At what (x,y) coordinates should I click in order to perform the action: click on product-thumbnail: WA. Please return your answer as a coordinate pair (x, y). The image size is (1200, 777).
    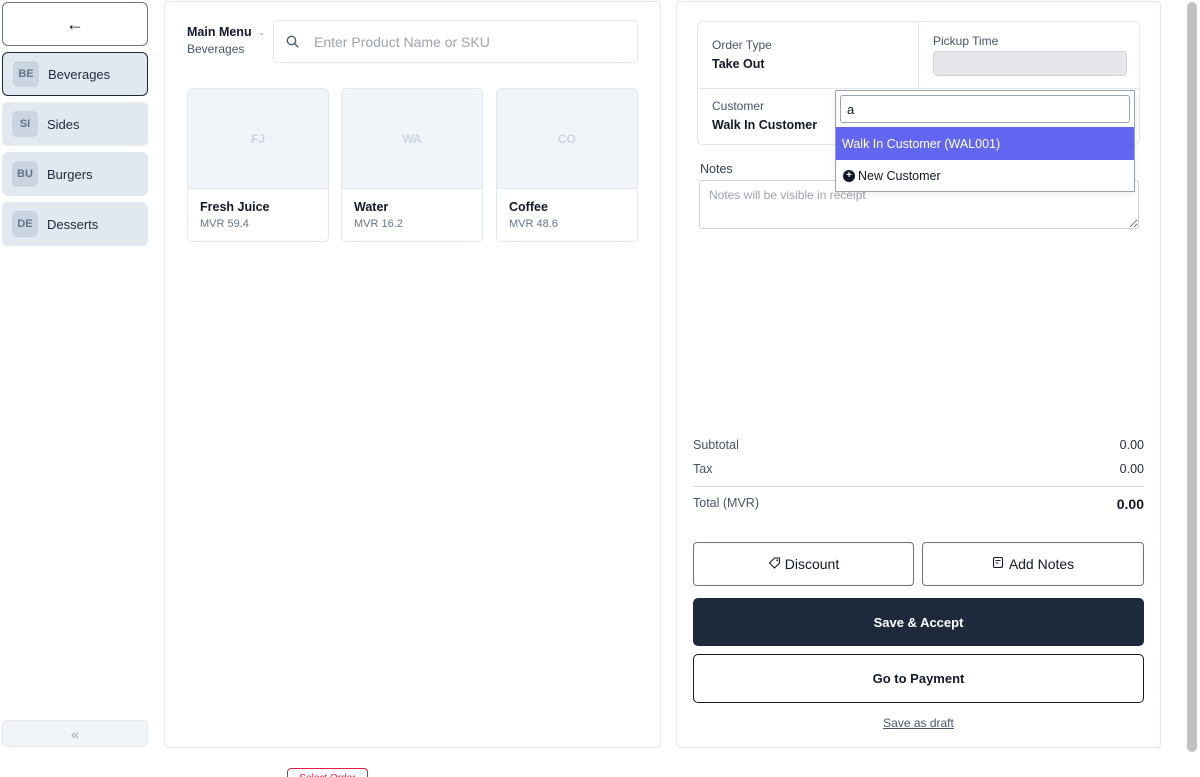
    Looking at the image, I should click on (412, 139).